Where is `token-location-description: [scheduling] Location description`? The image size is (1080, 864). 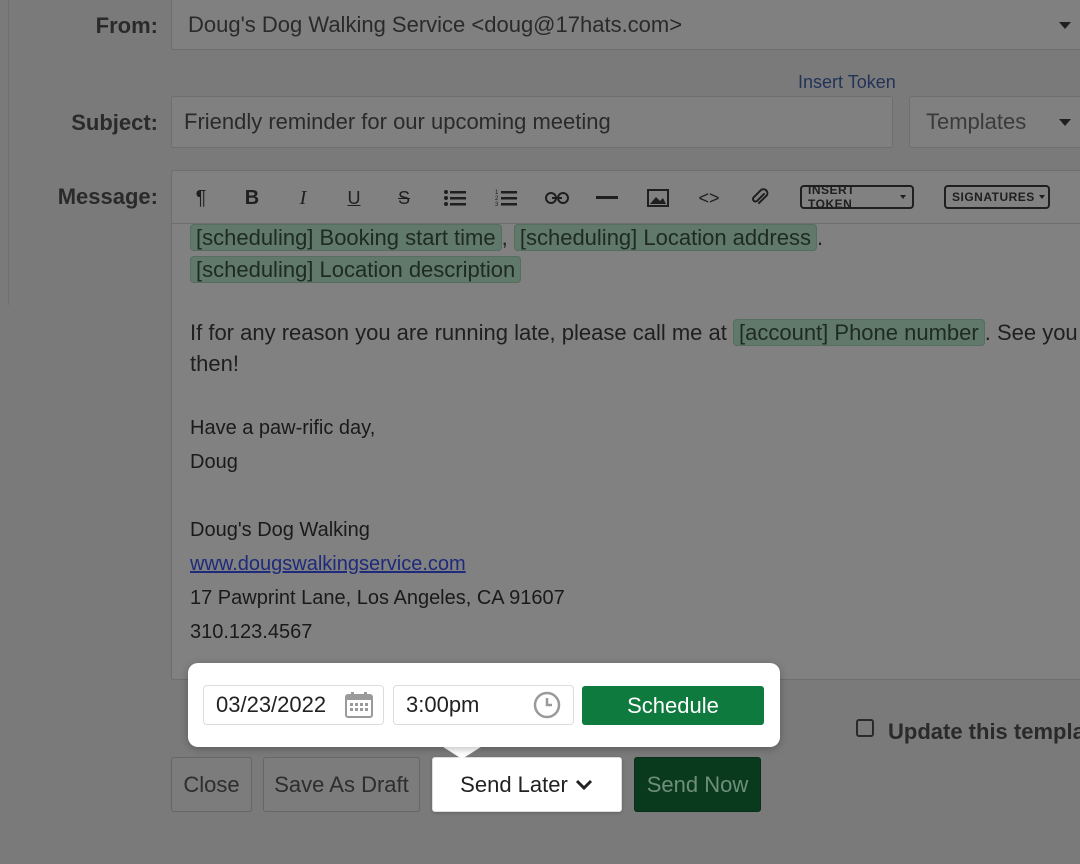 token-location-description: [scheduling] Location description is located at coordinates (356, 269).